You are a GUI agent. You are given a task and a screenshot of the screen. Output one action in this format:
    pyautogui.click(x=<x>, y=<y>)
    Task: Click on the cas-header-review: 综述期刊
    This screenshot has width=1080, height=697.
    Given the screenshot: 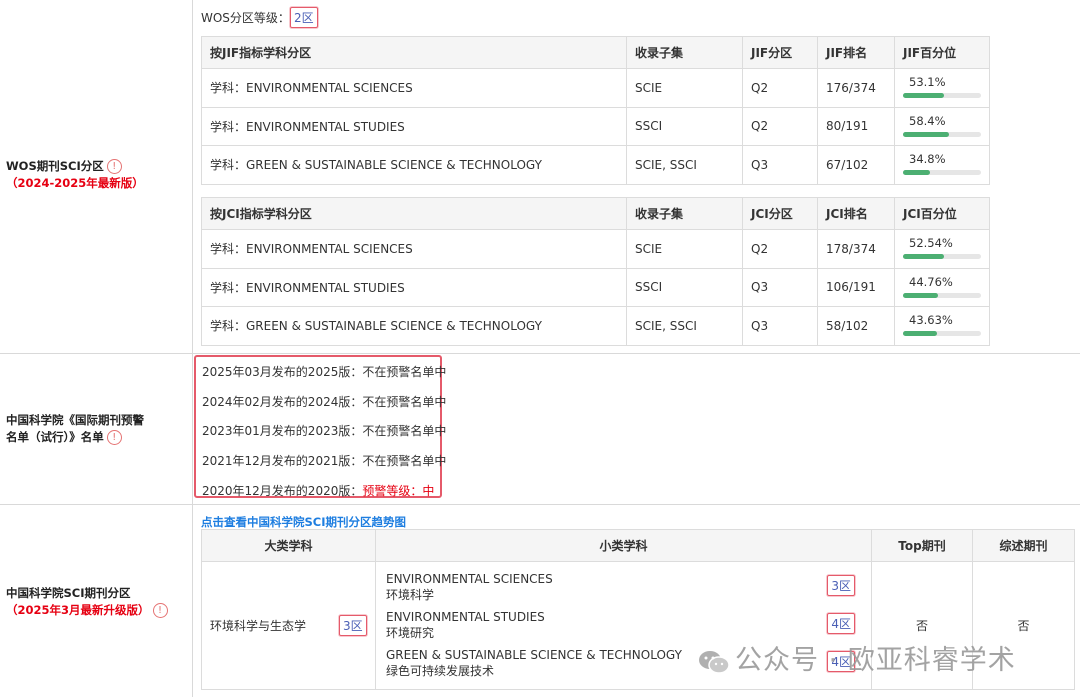 What is the action you would take?
    pyautogui.click(x=1023, y=545)
    